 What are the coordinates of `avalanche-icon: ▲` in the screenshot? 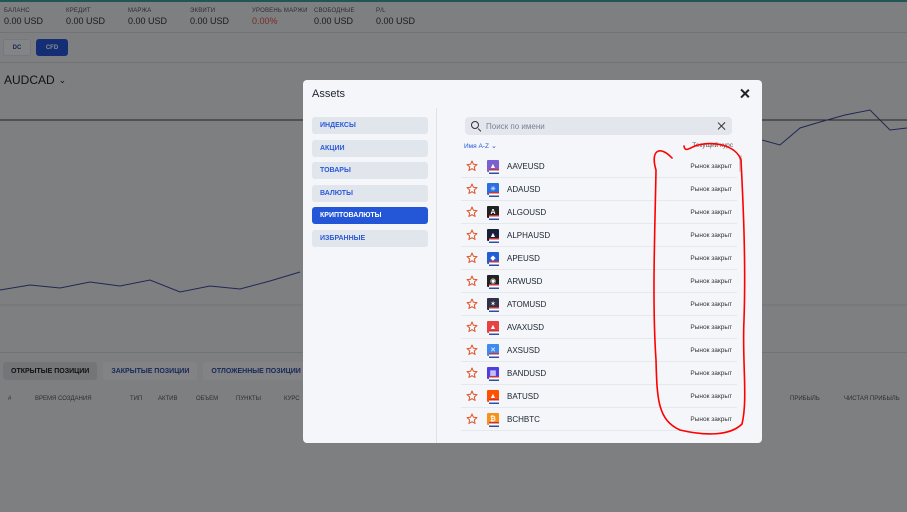 It's located at (493, 328).